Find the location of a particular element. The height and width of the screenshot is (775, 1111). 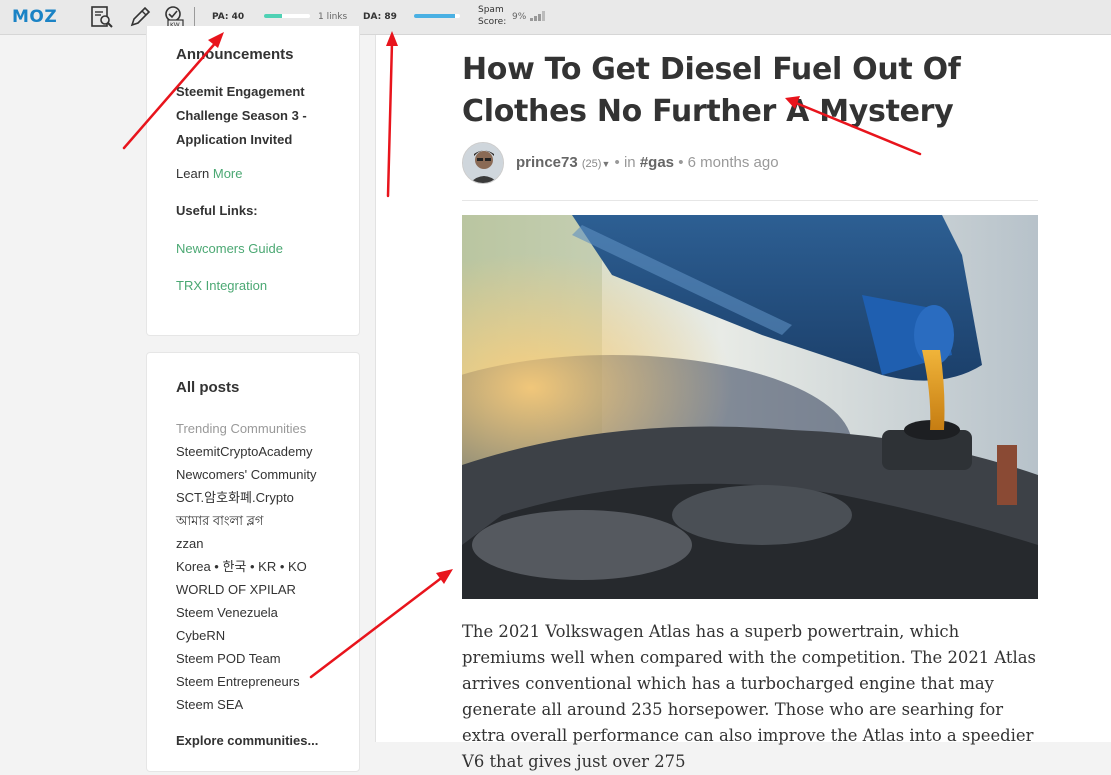

community-item: Steem SEA is located at coordinates (246, 704).